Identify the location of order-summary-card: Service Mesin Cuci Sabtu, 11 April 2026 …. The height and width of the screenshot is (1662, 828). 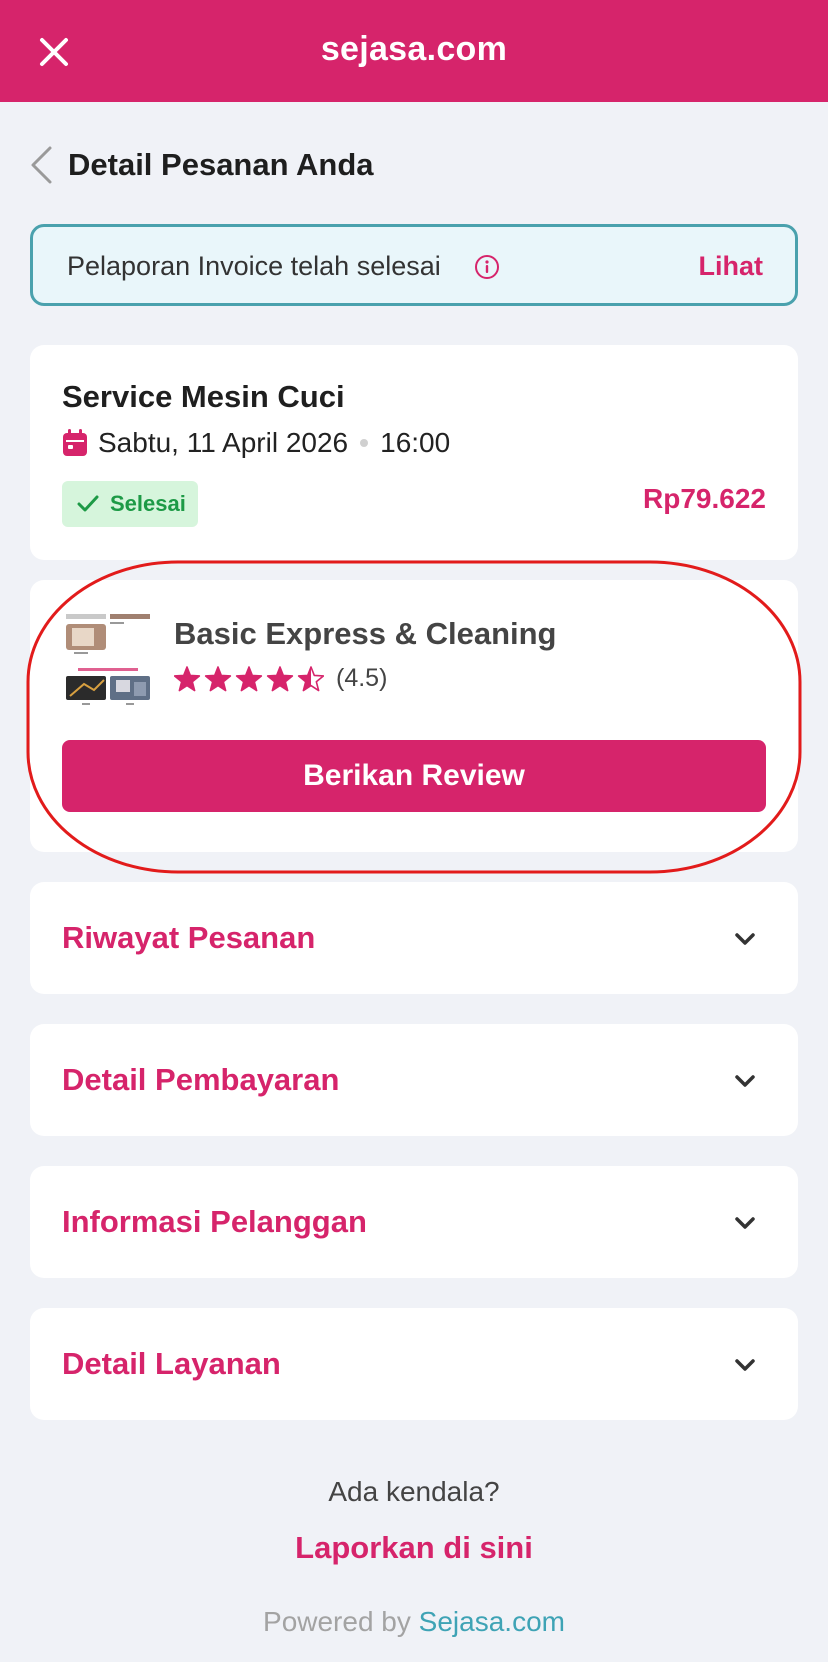
(414, 452).